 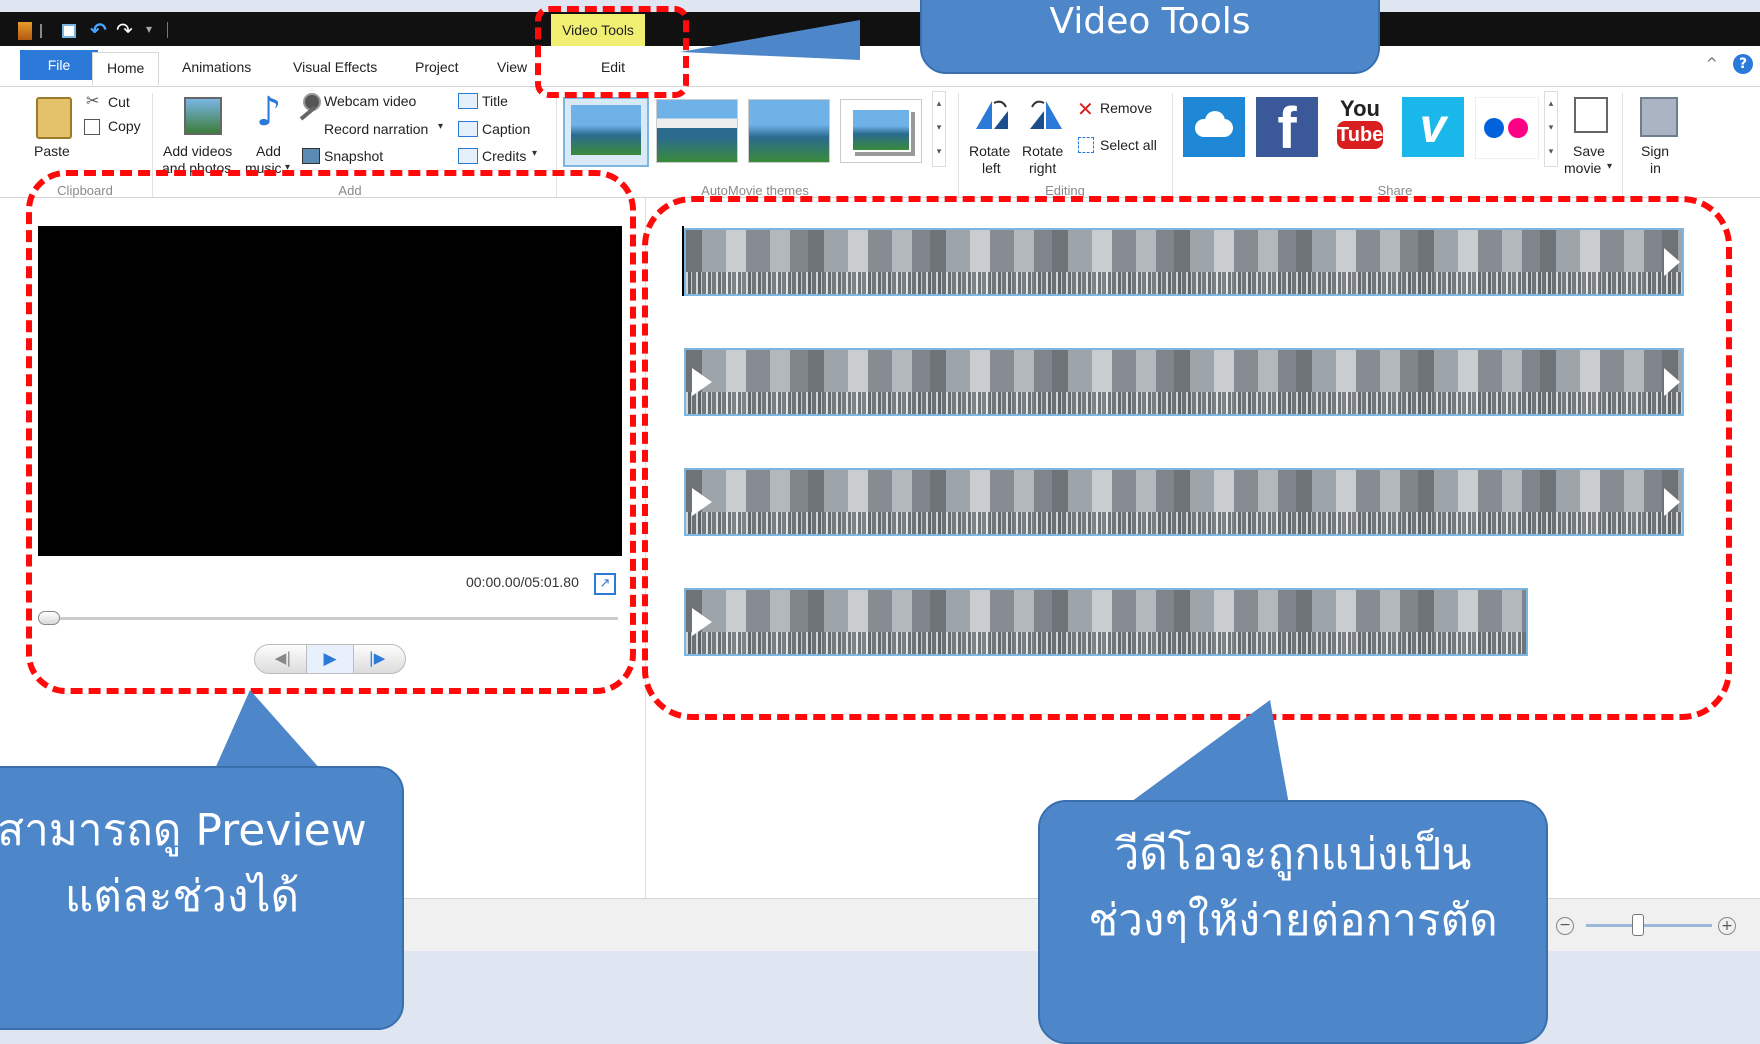 What do you see at coordinates (182, 896) in the screenshot?
I see `callout-left-line2: แต่ละช่วงได้` at bounding box center [182, 896].